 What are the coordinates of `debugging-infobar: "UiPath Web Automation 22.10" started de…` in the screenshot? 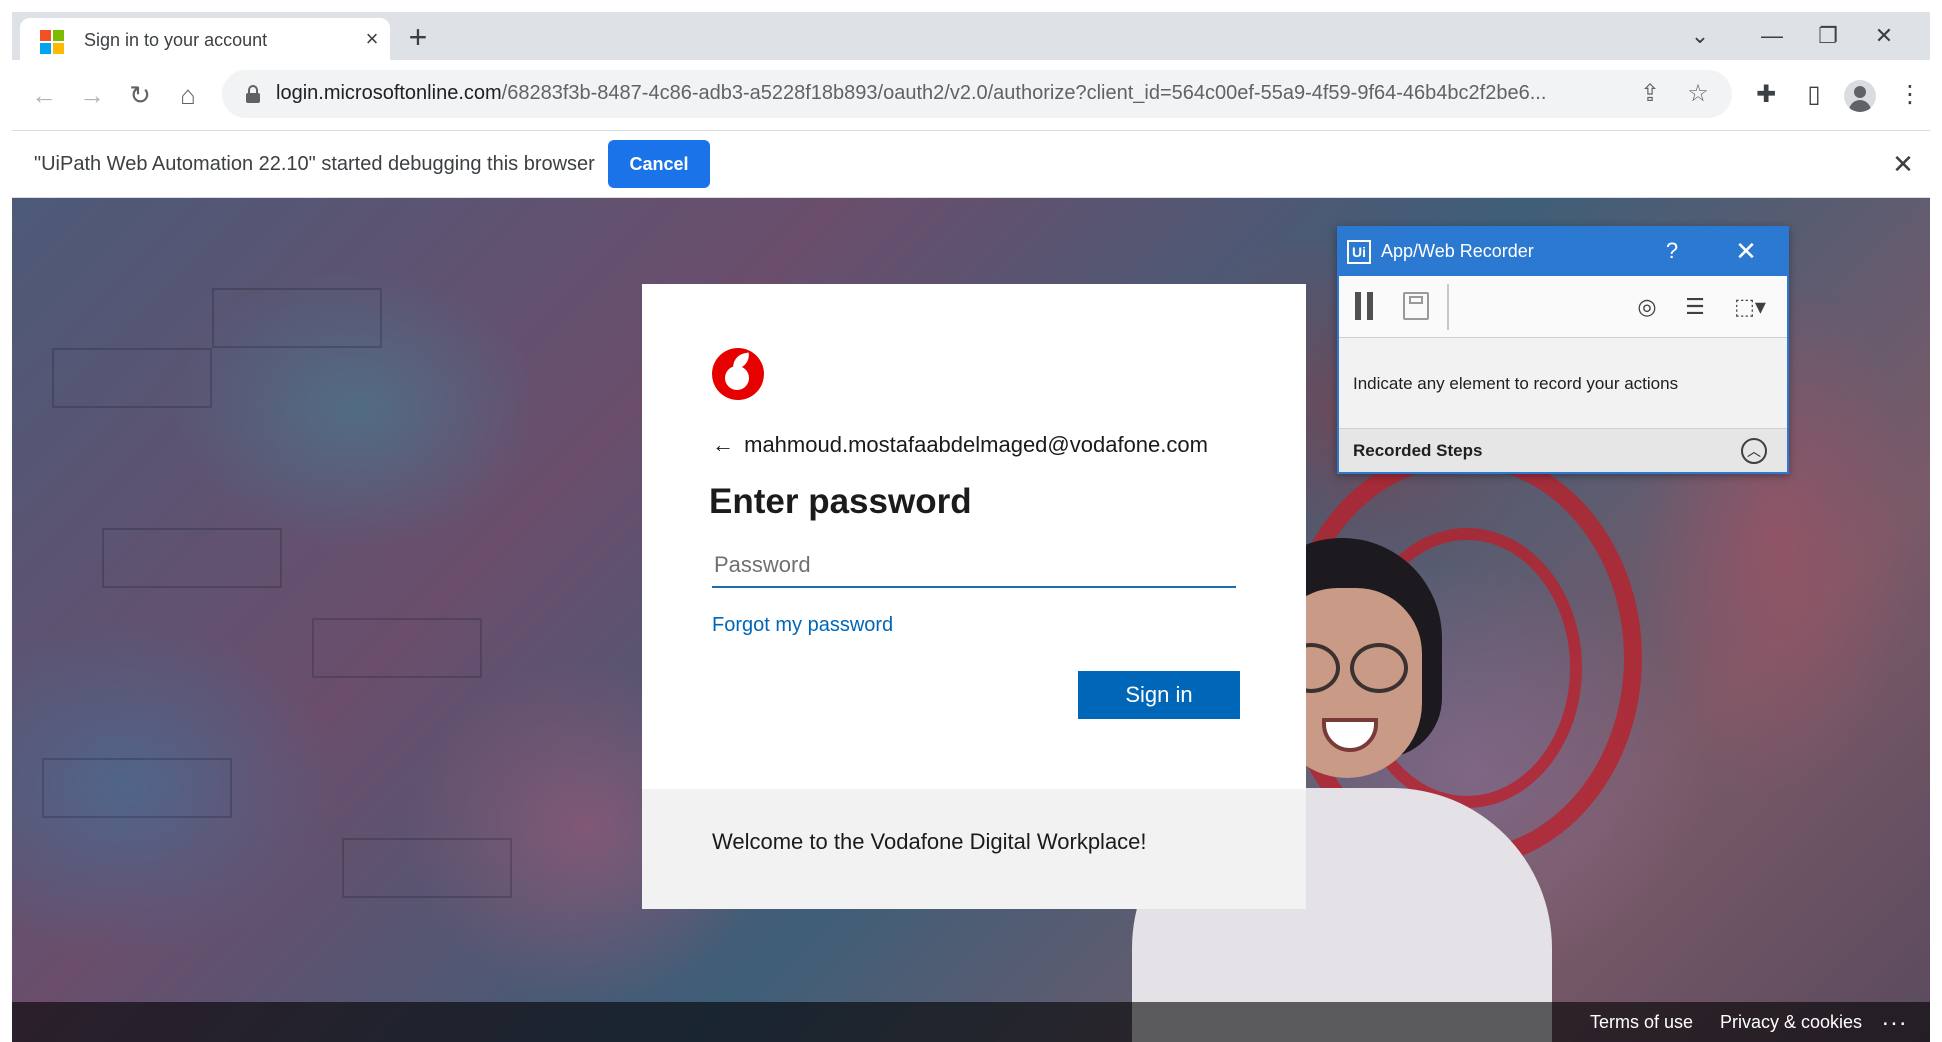 It's located at (971, 164).